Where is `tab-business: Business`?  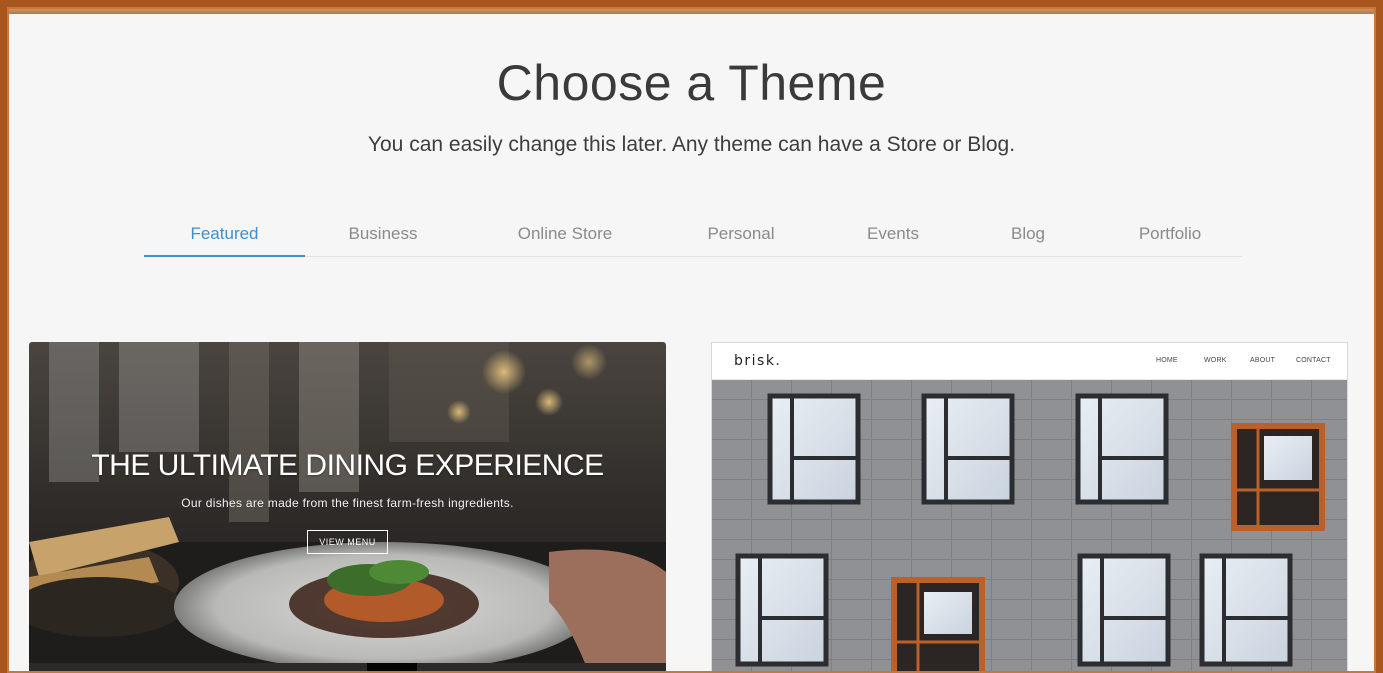
tab-business: Business is located at coordinates (383, 238).